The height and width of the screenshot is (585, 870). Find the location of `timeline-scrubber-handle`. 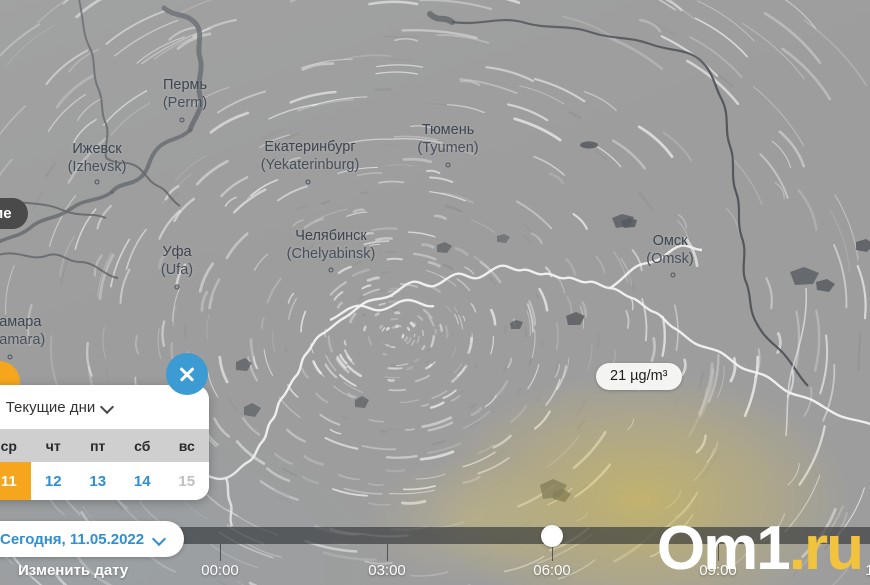

timeline-scrubber-handle is located at coordinates (552, 536).